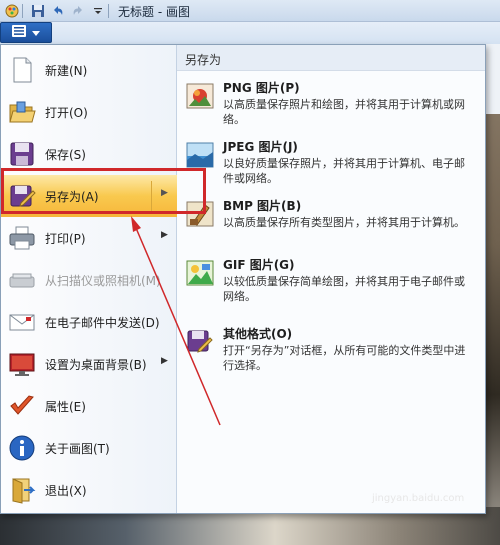  I want to click on menu-item-open: 打开(O), so click(89, 112).